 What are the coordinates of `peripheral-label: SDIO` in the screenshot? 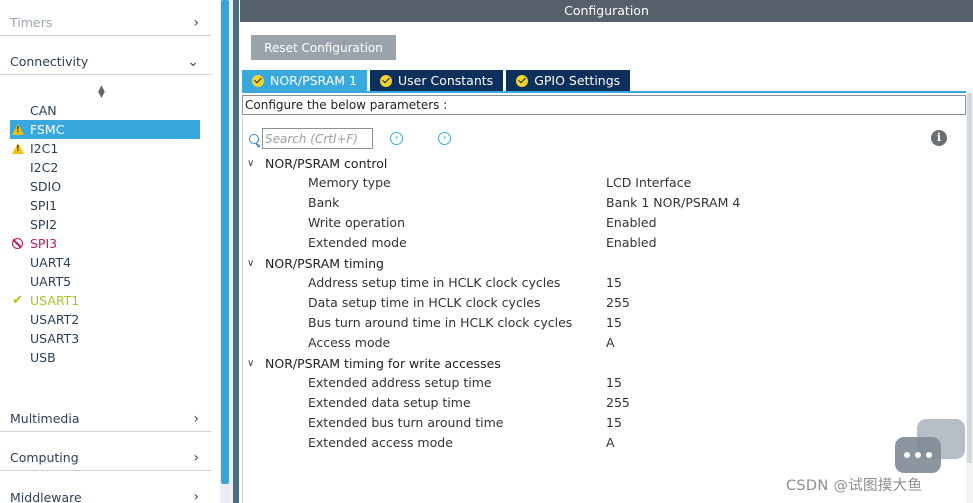 It's located at (46, 186).